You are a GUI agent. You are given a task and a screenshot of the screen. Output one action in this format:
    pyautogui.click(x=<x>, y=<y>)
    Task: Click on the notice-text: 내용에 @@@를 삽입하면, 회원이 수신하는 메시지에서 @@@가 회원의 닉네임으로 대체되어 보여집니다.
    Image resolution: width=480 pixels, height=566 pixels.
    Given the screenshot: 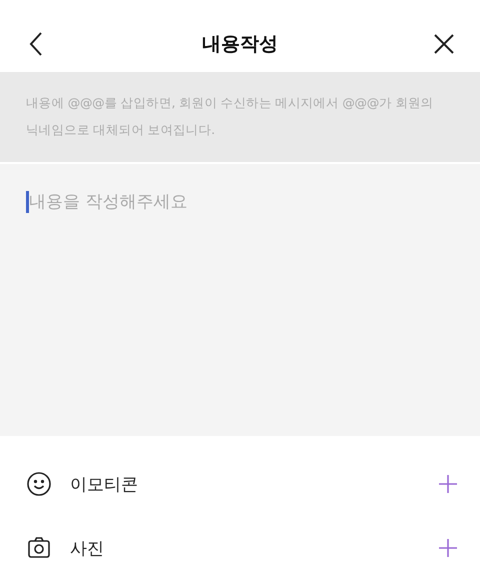 What is the action you would take?
    pyautogui.click(x=230, y=116)
    